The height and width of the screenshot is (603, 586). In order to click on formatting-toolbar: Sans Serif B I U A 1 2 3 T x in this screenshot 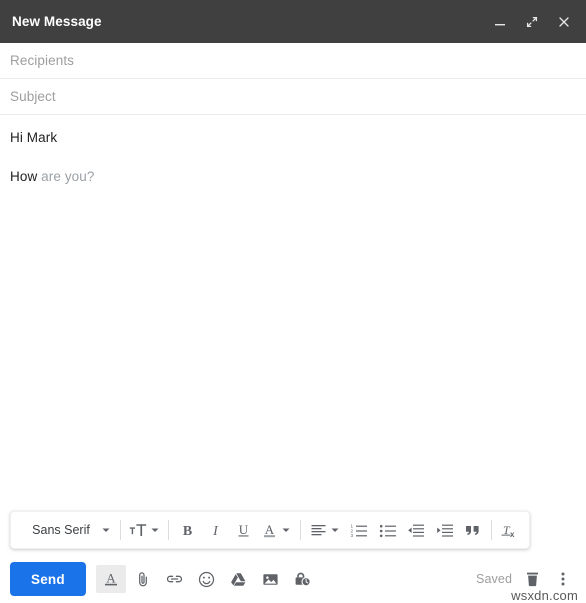, I will do `click(270, 530)`.